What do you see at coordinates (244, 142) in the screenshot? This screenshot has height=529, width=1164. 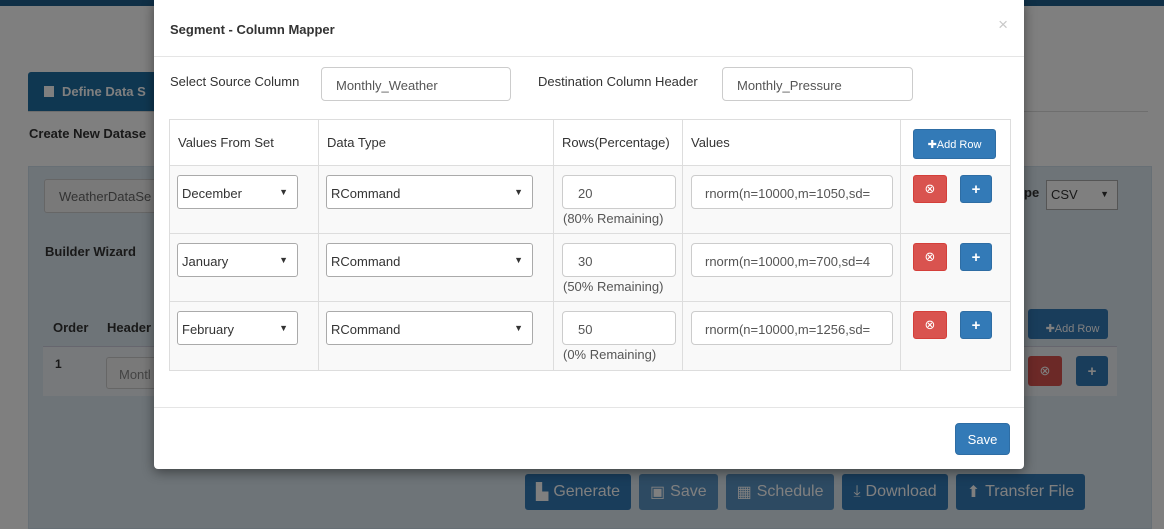 I see `values-from-set-header: Values From Set` at bounding box center [244, 142].